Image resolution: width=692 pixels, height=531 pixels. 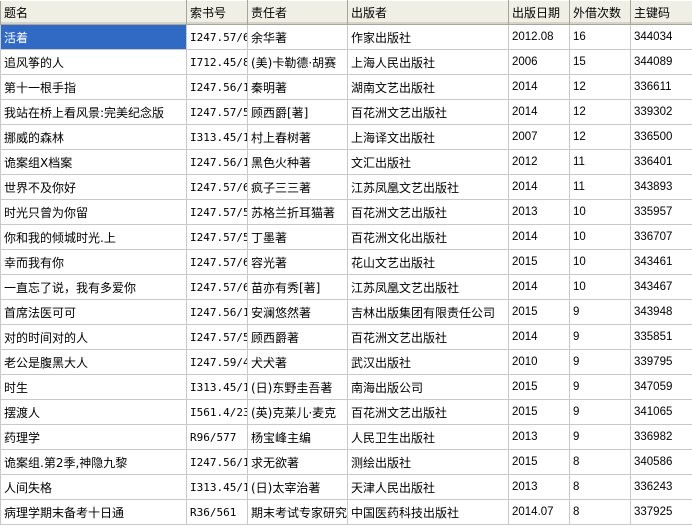 I want to click on cell-title: 病理学期末备考十日通, so click(x=93, y=512).